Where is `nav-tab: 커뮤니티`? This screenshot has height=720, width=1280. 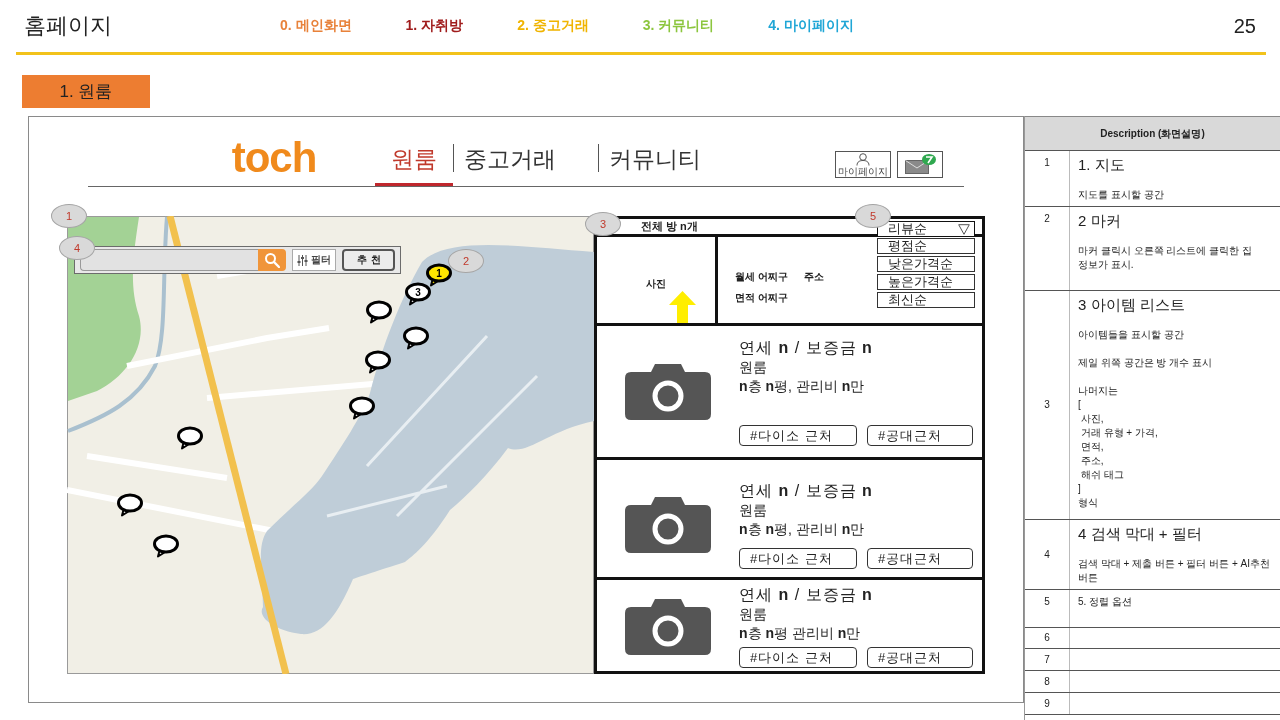
nav-tab: 커뮤니티 is located at coordinates (655, 165).